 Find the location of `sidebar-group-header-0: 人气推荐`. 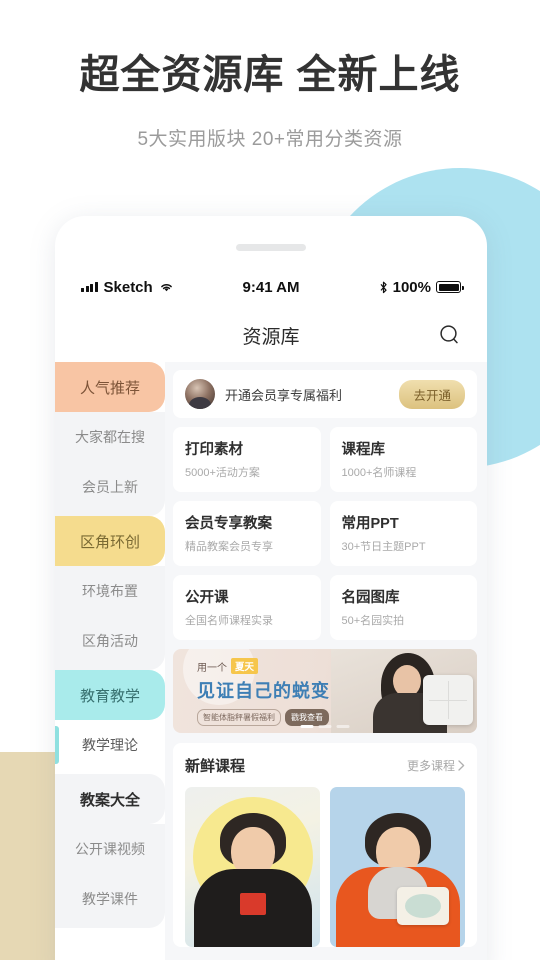

sidebar-group-header-0: 人气推荐 is located at coordinates (110, 387).